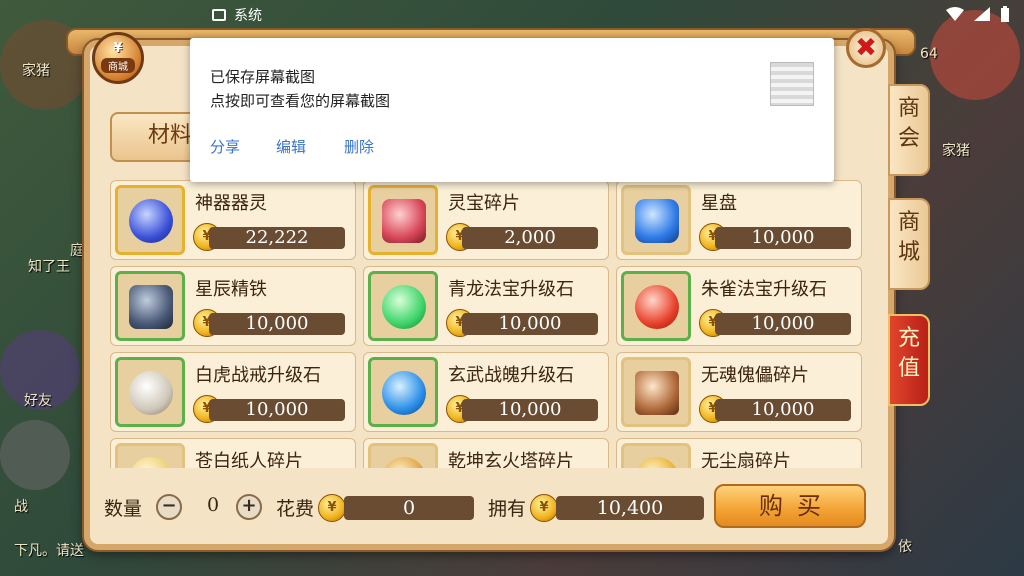 The width and height of the screenshot is (1024, 576). Describe the element at coordinates (21, 507) in the screenshot. I see `bg-text: 战` at that location.